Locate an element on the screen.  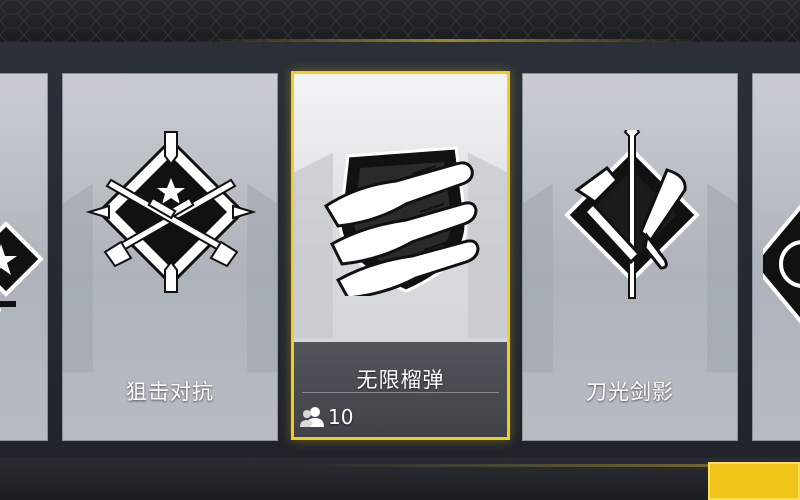
grenade-launchers-emblem-icon is located at coordinates (401, 221).